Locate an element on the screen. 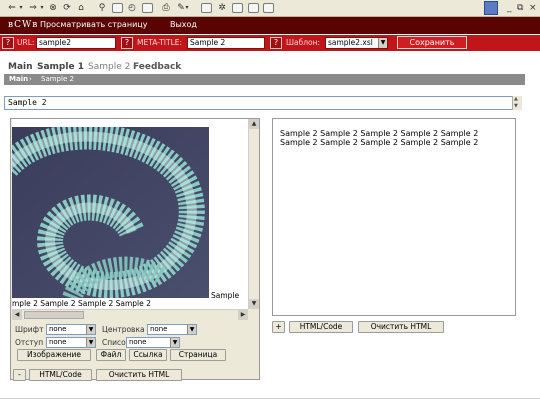  left-clear-html-button: Очистить HTML is located at coordinates (139, 375).